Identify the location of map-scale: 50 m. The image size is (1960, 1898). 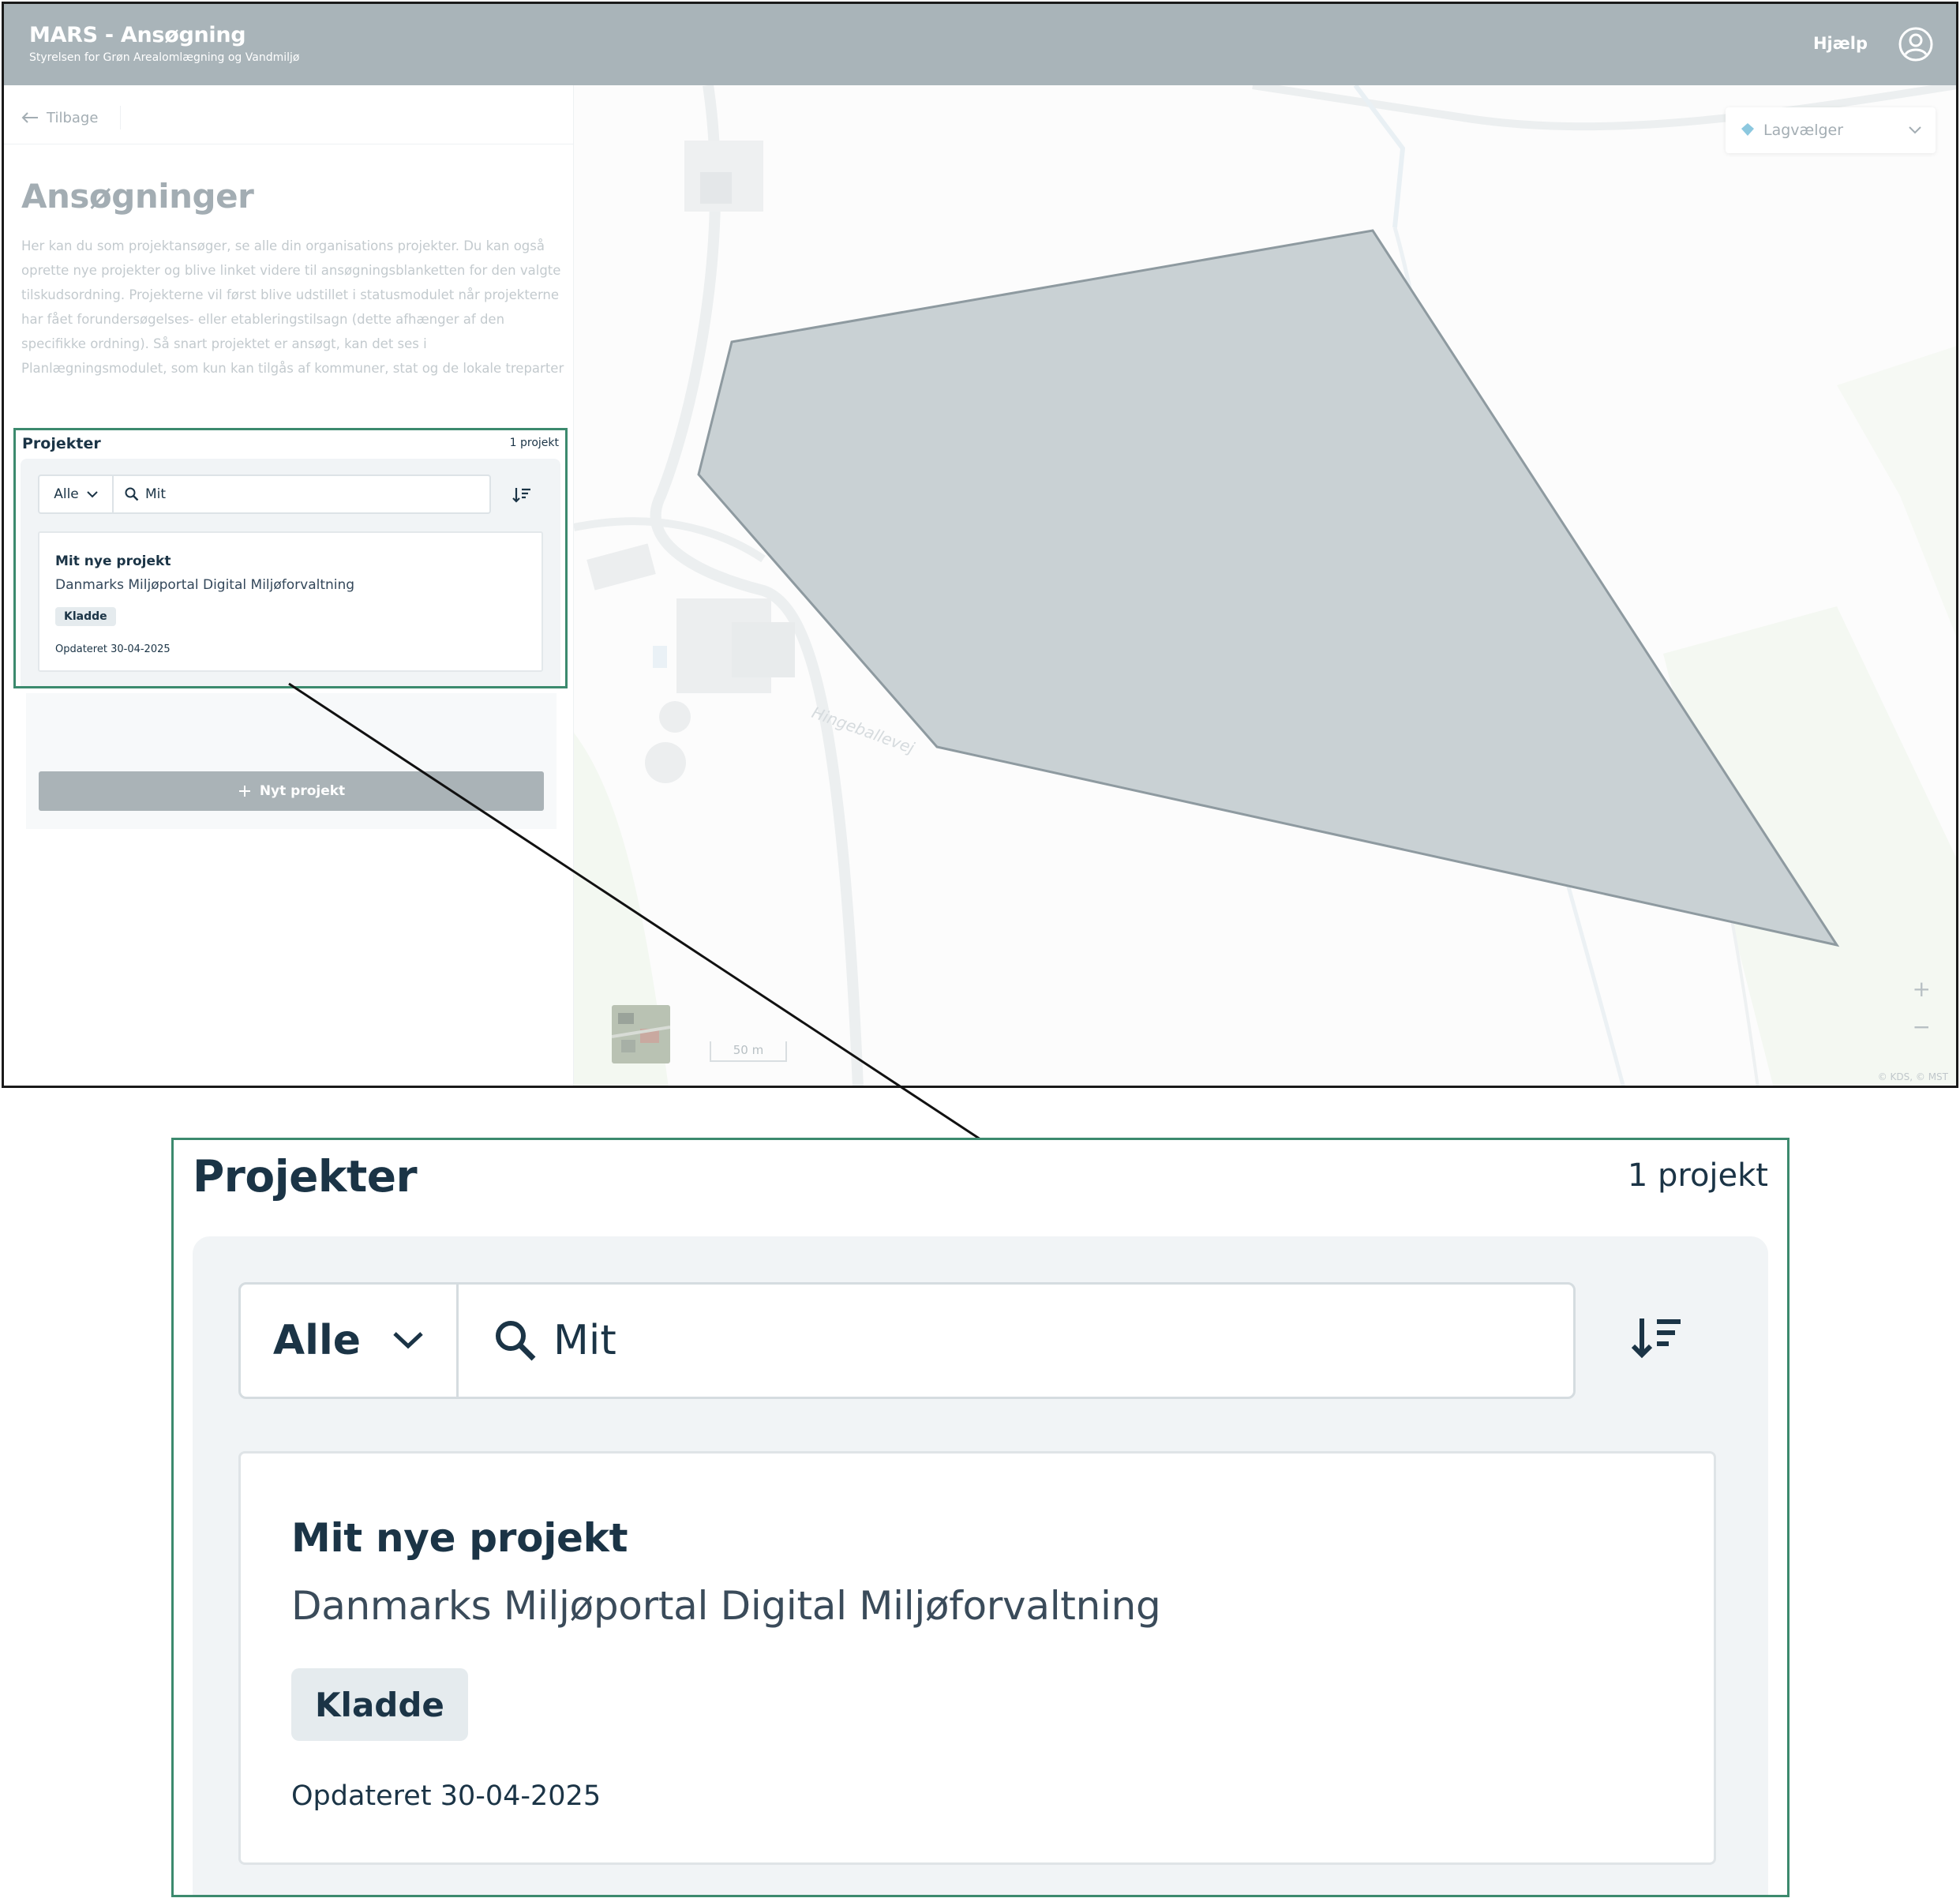
(748, 1051).